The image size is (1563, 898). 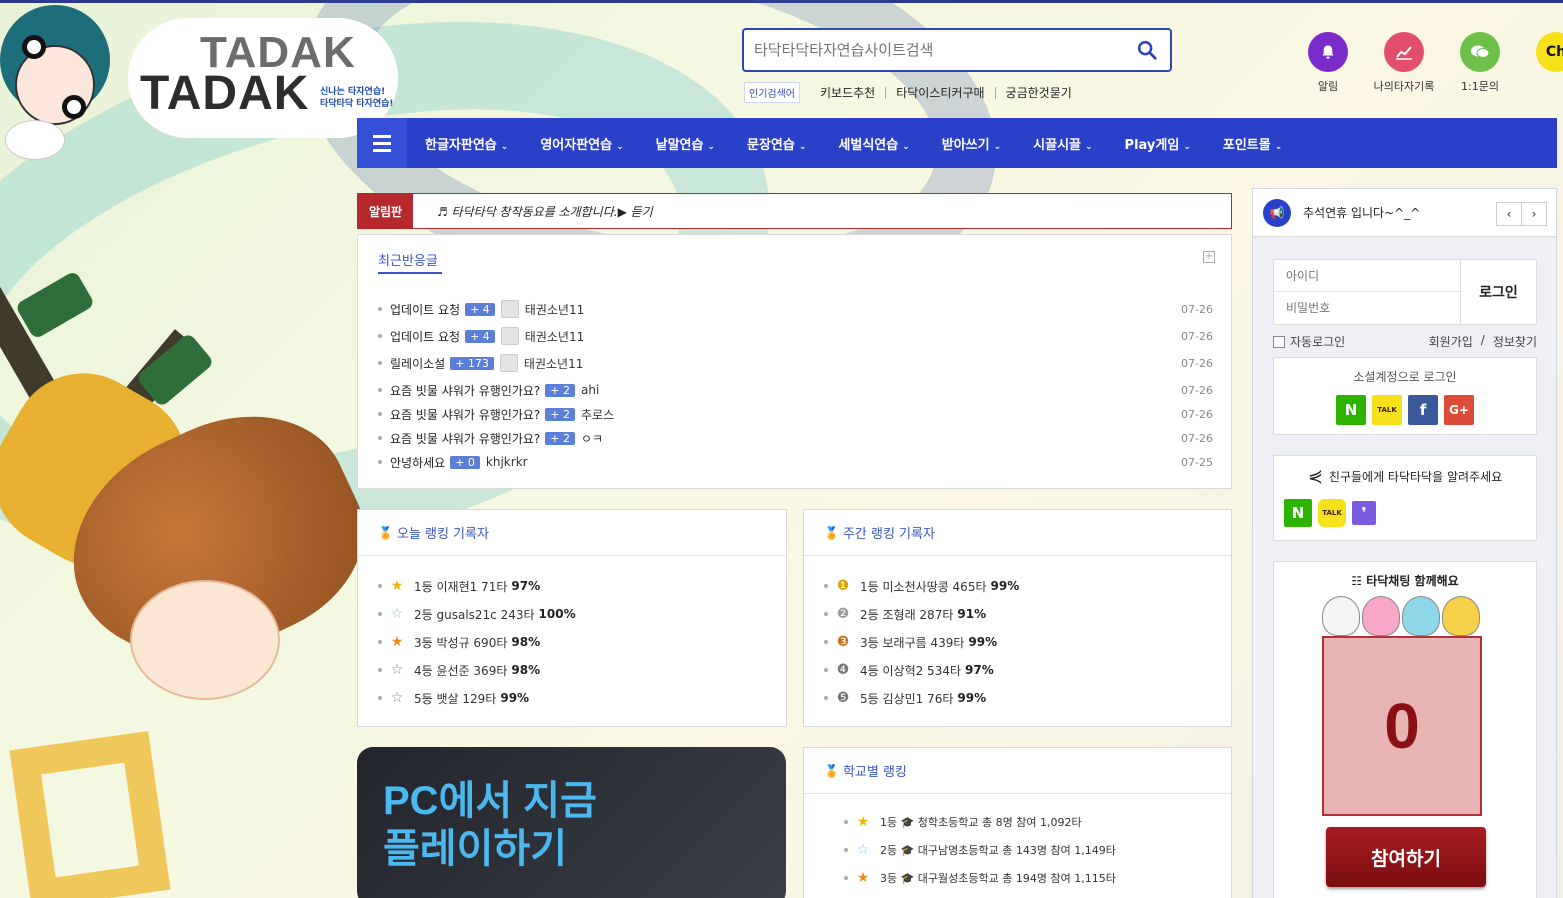 What do you see at coordinates (1328, 63) in the screenshot?
I see `alert-button: 알림` at bounding box center [1328, 63].